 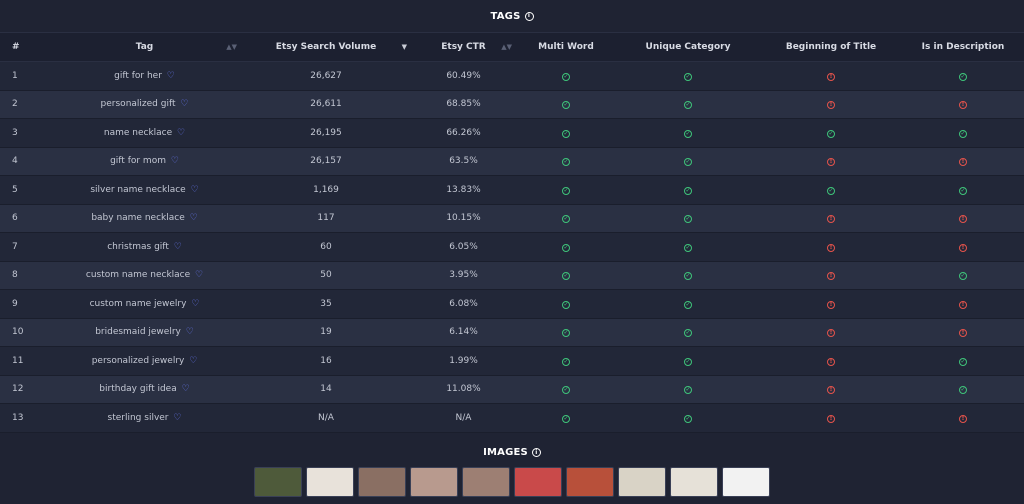 What do you see at coordinates (512, 76) in the screenshot?
I see `table-row: 1 gift for her ♡ 26,627 60.49% ✓ ✓! ✓` at bounding box center [512, 76].